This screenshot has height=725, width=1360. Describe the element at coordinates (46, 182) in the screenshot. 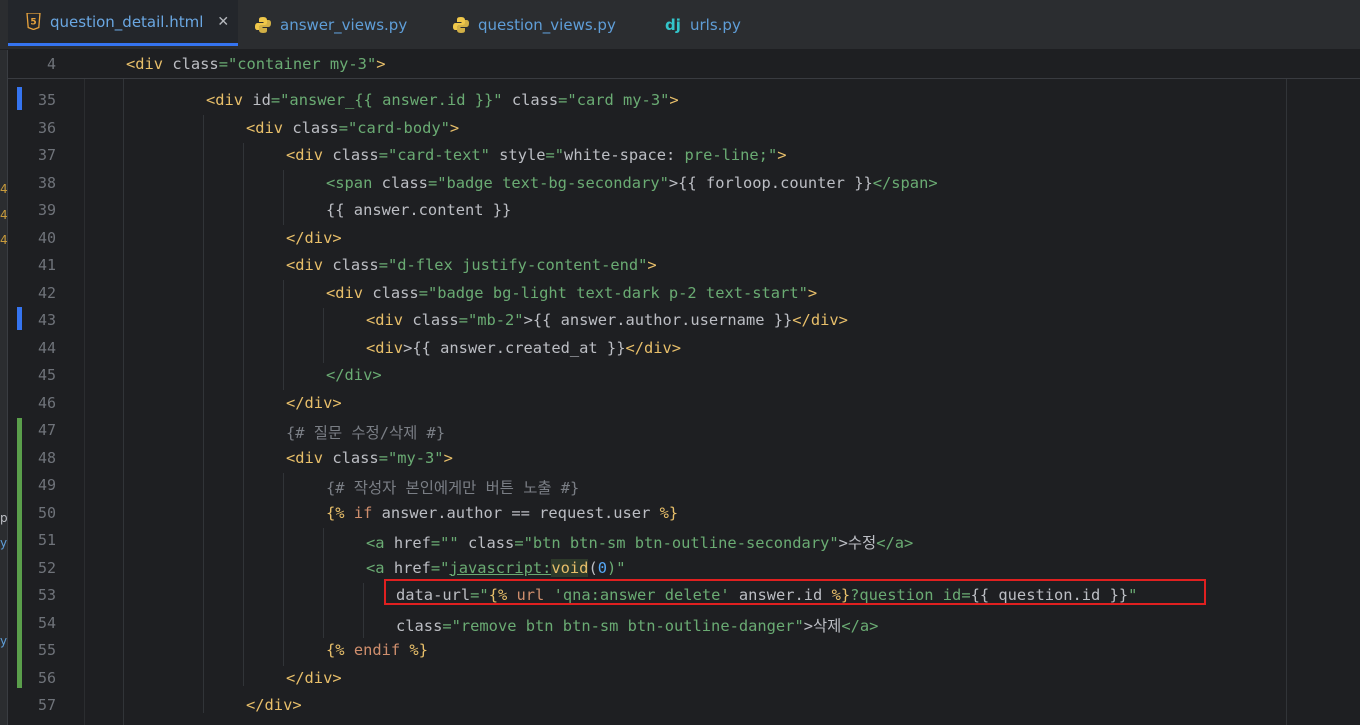

I see `line-number: 38` at that location.